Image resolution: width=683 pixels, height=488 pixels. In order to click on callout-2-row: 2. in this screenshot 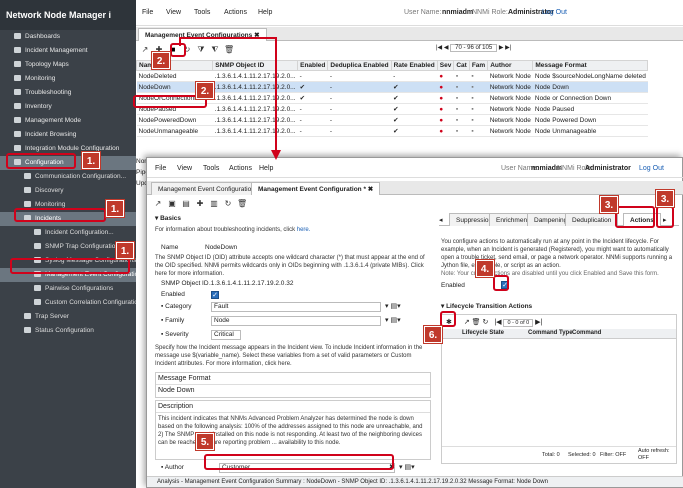, I will do `click(205, 90)`.